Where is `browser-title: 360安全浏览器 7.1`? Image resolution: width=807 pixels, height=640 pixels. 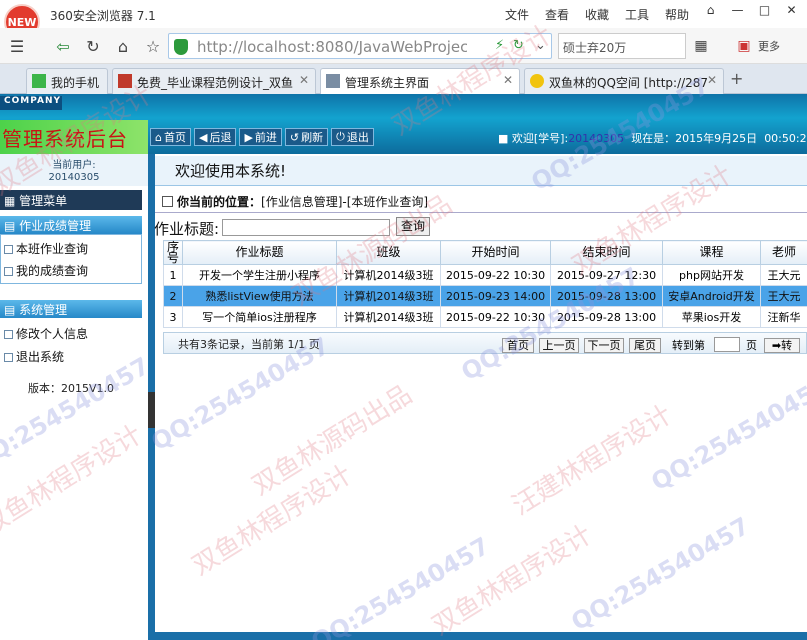
browser-title: 360安全浏览器 7.1 is located at coordinates (103, 16).